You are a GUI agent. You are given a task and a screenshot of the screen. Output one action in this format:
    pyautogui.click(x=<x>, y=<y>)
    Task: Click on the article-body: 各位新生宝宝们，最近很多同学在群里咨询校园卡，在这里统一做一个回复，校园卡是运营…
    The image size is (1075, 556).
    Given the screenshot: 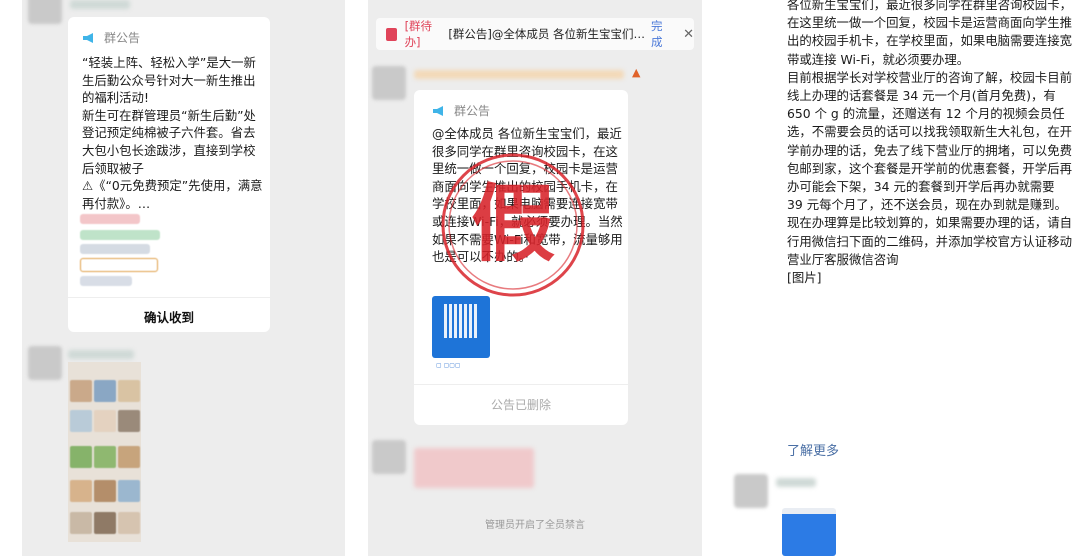 What is the action you would take?
    pyautogui.click(x=929, y=143)
    